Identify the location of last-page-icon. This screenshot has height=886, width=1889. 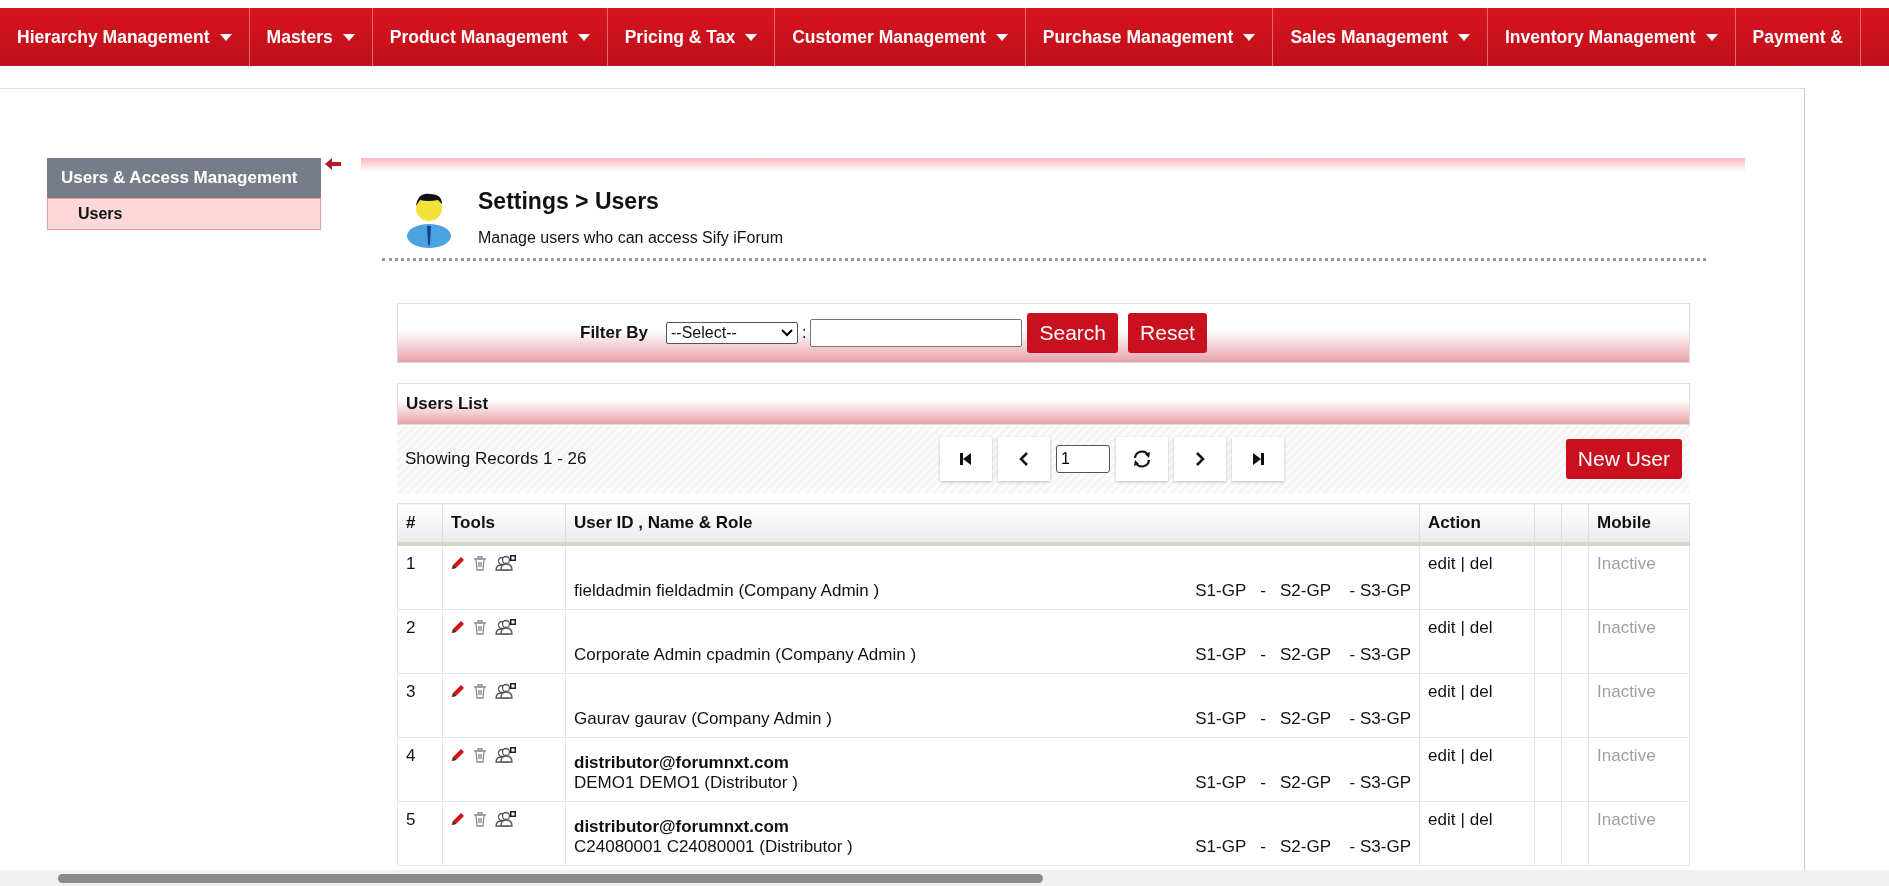
(1258, 459).